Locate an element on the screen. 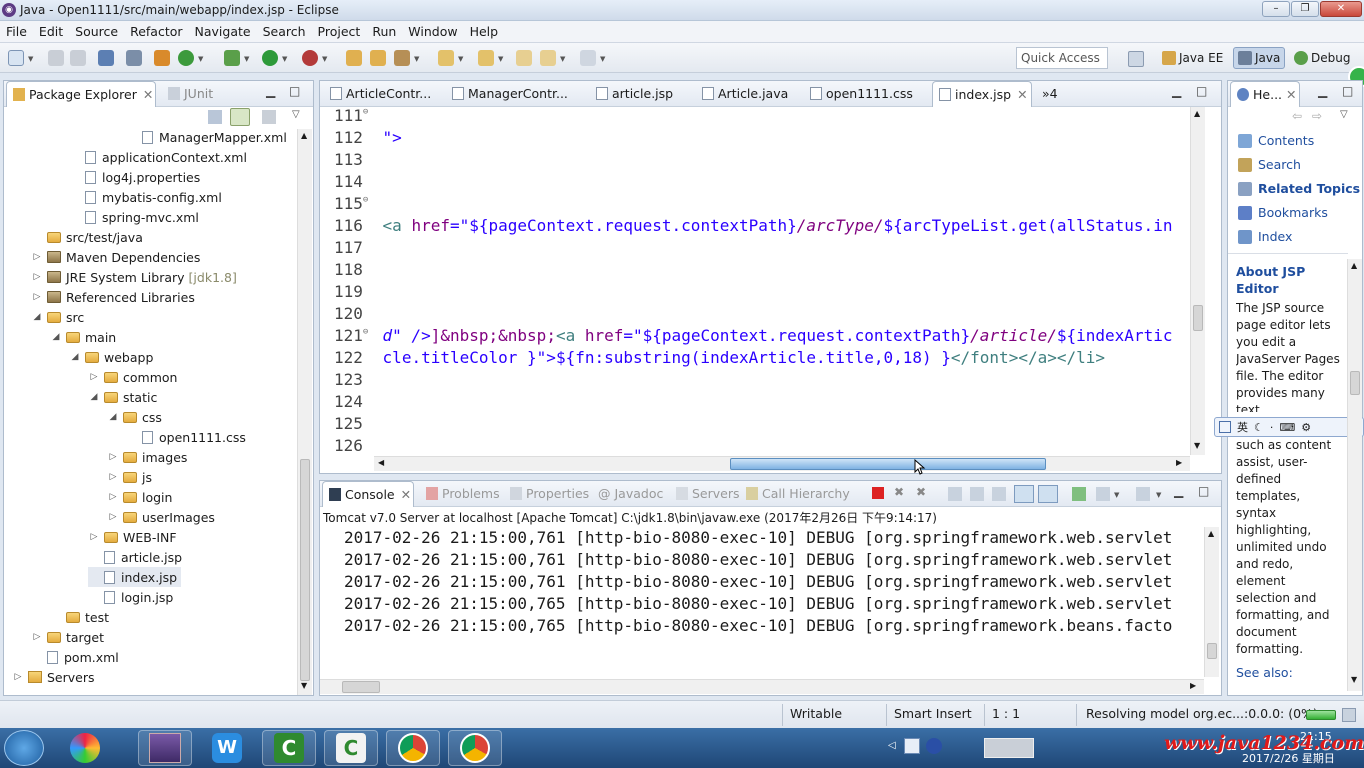  tree-item: applicationContext.xml is located at coordinates (158, 157).